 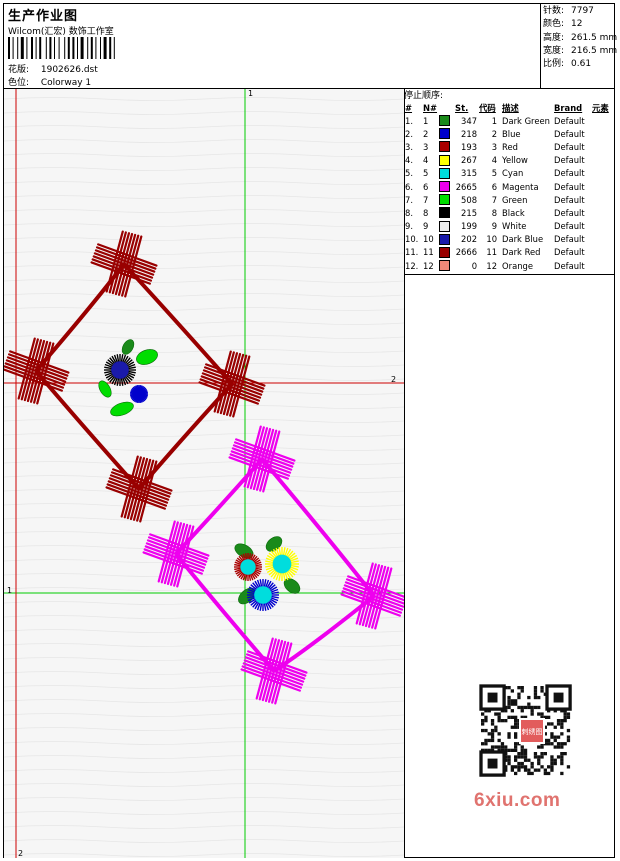 I want to click on row-number: 8., so click(x=409, y=212).